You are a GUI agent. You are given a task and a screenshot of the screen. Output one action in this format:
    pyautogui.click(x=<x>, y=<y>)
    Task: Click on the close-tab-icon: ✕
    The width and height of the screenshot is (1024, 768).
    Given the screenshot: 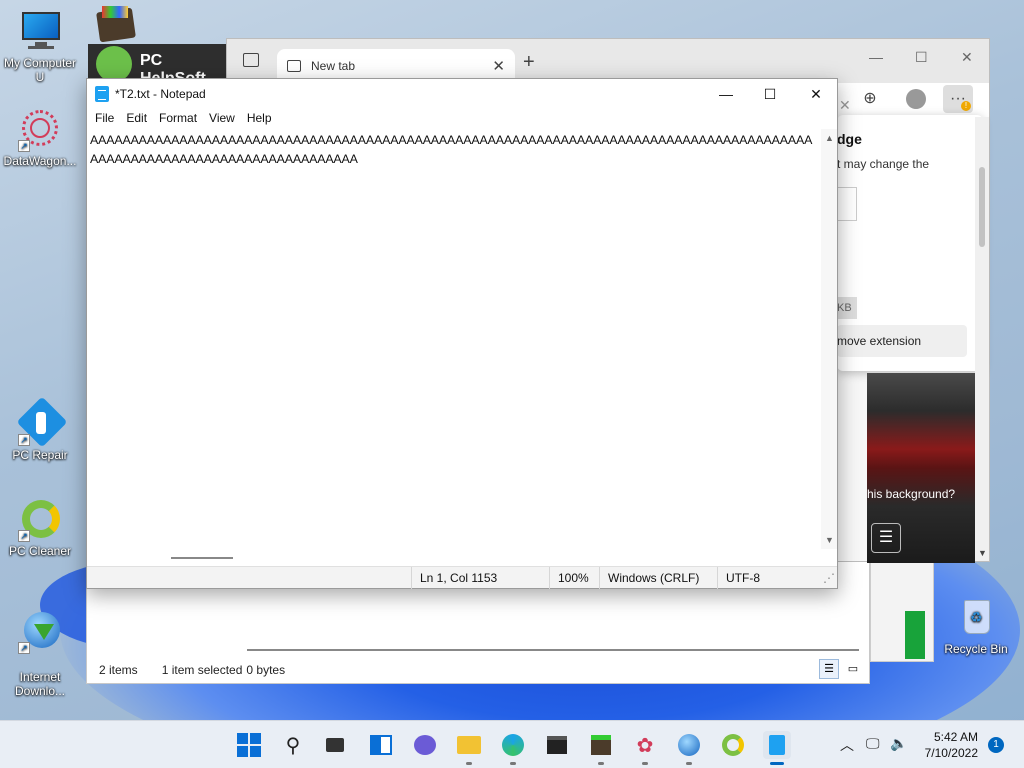 What is the action you would take?
    pyautogui.click(x=498, y=66)
    